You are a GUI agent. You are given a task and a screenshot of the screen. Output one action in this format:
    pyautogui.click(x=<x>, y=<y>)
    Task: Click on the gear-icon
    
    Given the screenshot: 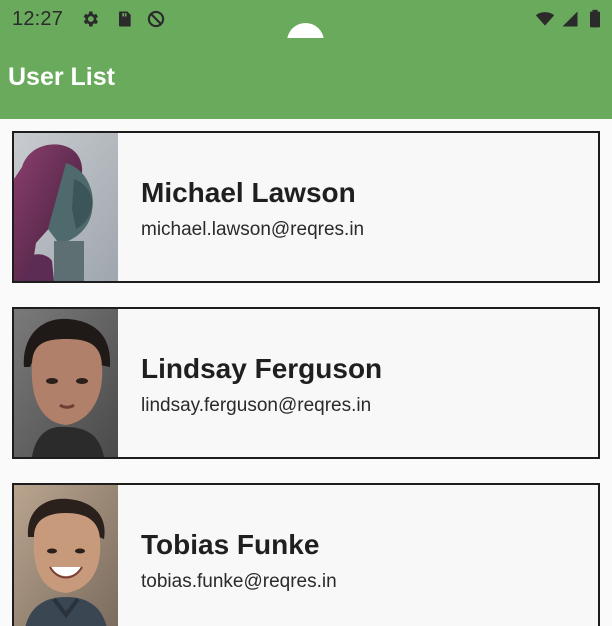 What is the action you would take?
    pyautogui.click(x=90, y=19)
    